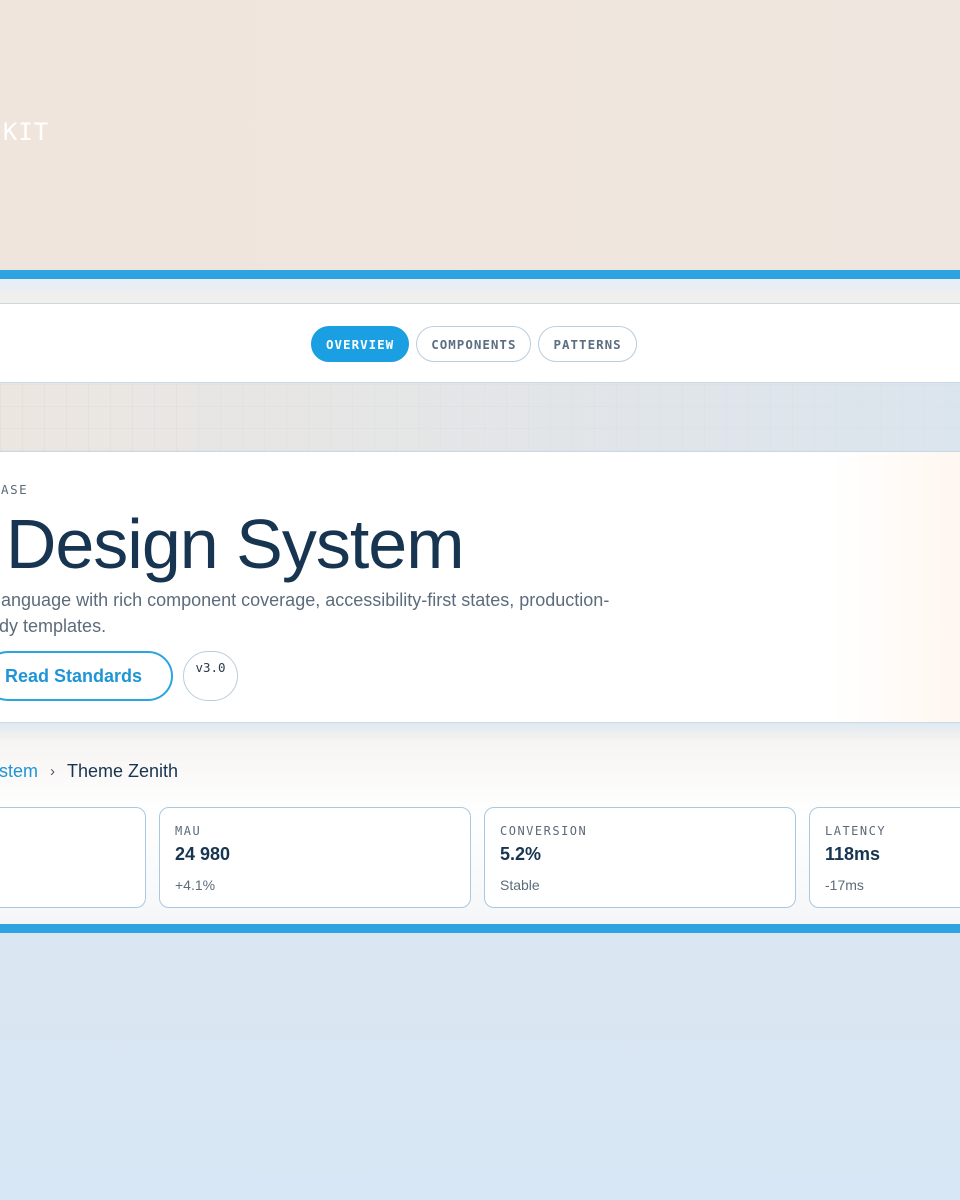  What do you see at coordinates (53, 771) in the screenshot?
I see `chevron-right-icon: ›` at bounding box center [53, 771].